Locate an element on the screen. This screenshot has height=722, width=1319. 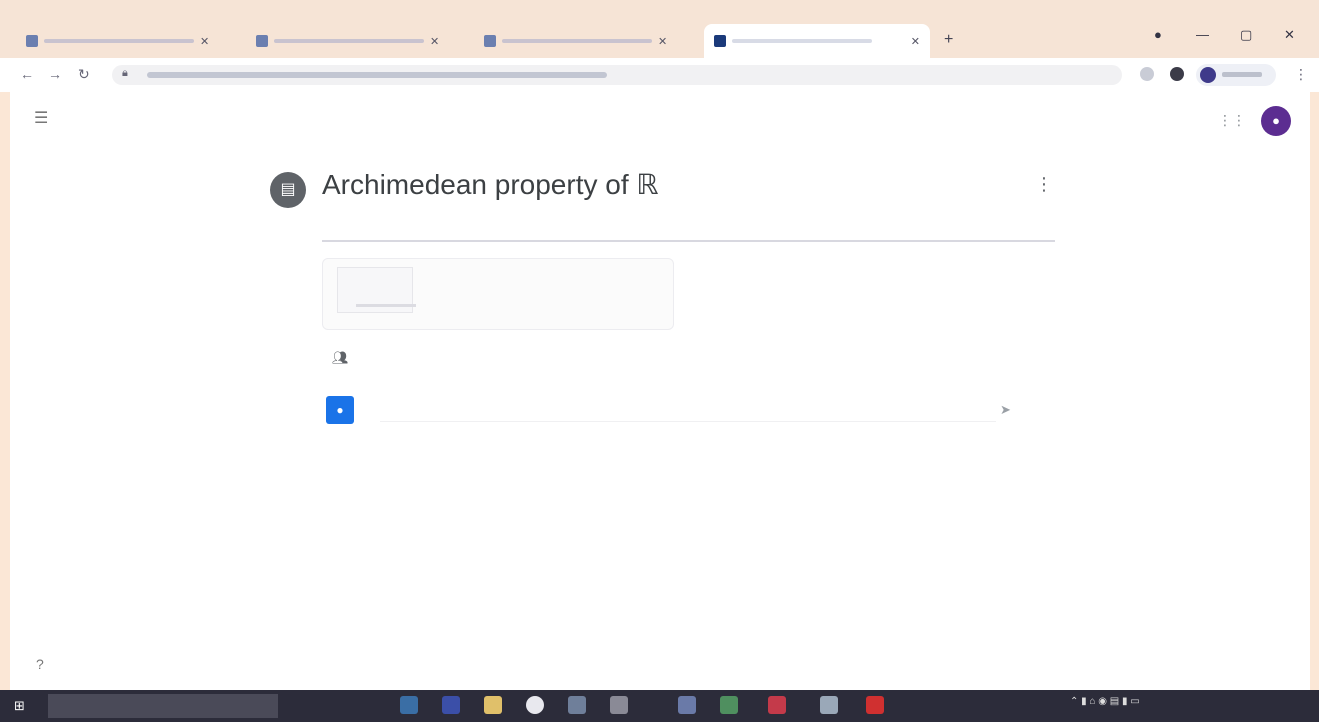
omnibox: 🔒︎ is located at coordinates (617, 75).